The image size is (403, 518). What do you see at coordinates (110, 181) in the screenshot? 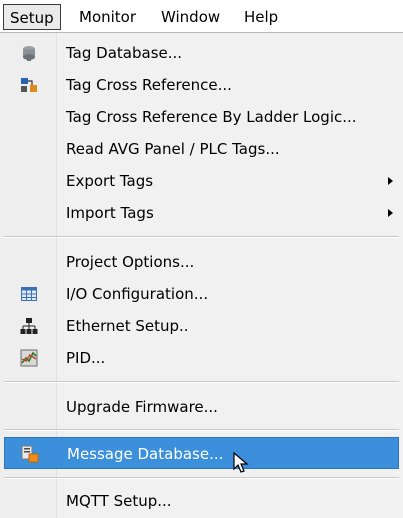
I see `menu-item-label: Export Tags` at bounding box center [110, 181].